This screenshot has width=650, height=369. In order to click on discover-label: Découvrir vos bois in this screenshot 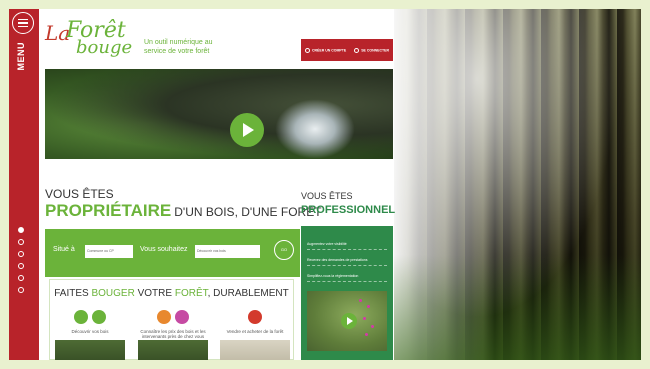, I will do `click(90, 331)`.